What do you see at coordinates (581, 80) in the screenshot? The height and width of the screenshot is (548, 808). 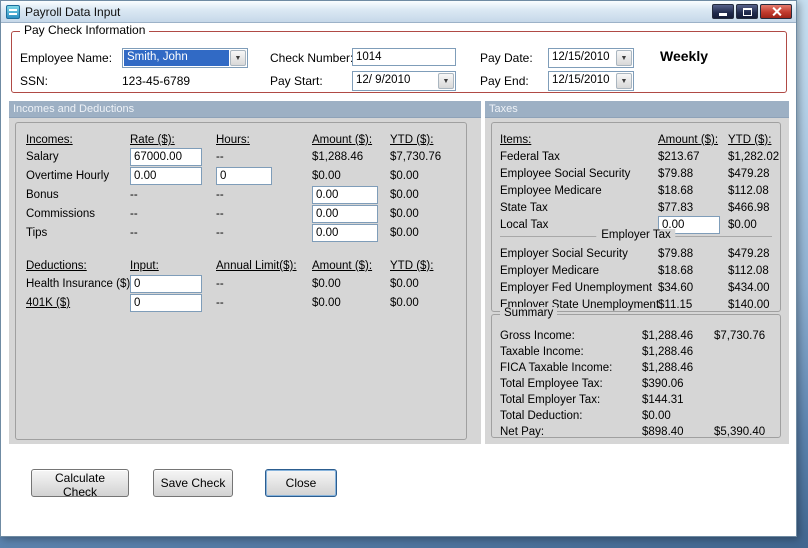 I see `pay-end-value: 12/15/2010` at bounding box center [581, 80].